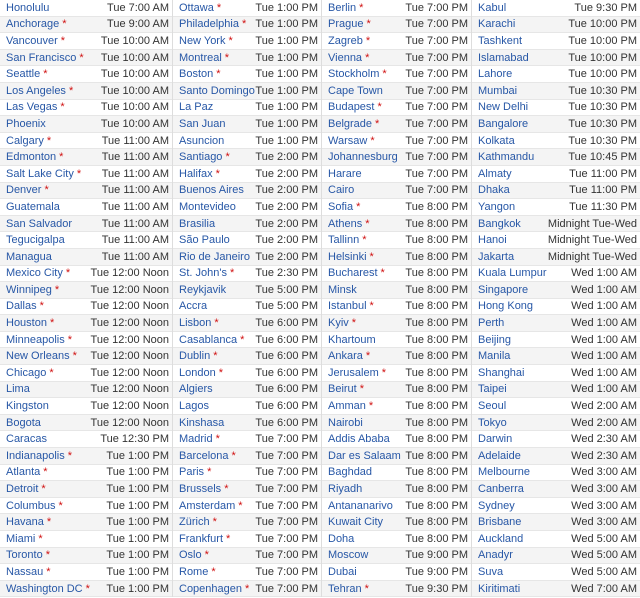 The image size is (640, 598). I want to click on city-link: Nassau, so click(24, 572).